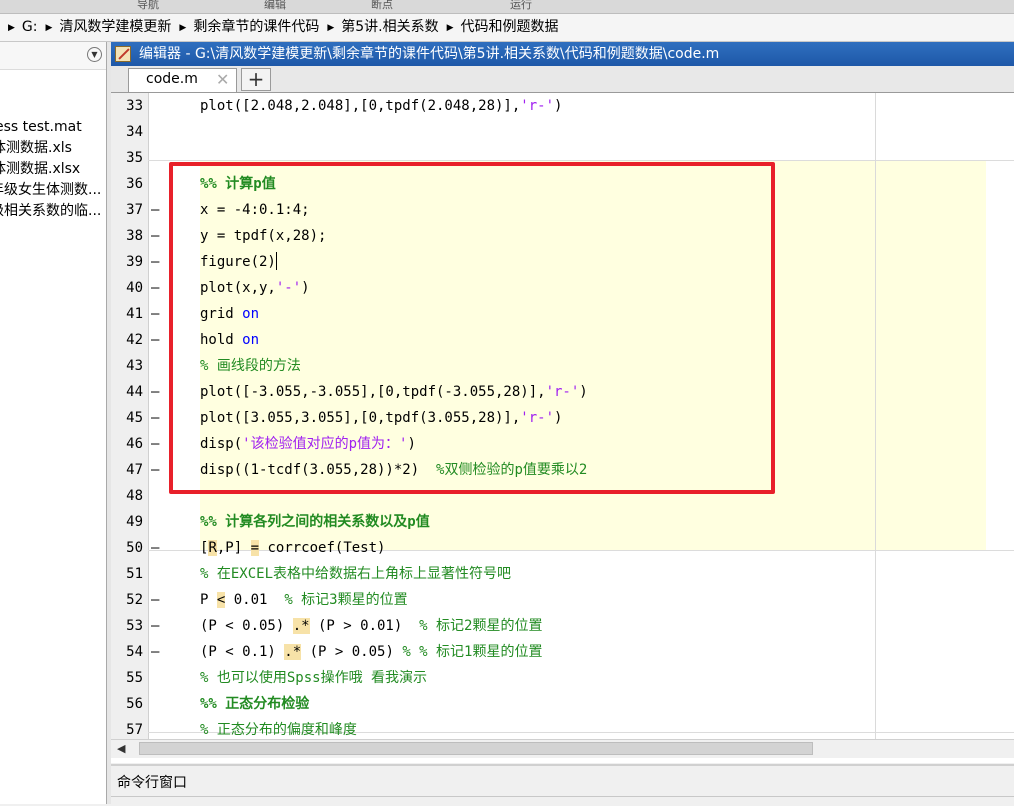 The height and width of the screenshot is (806, 1014). What do you see at coordinates (238, 184) in the screenshot?
I see `code-text: %% 计算p值` at bounding box center [238, 184].